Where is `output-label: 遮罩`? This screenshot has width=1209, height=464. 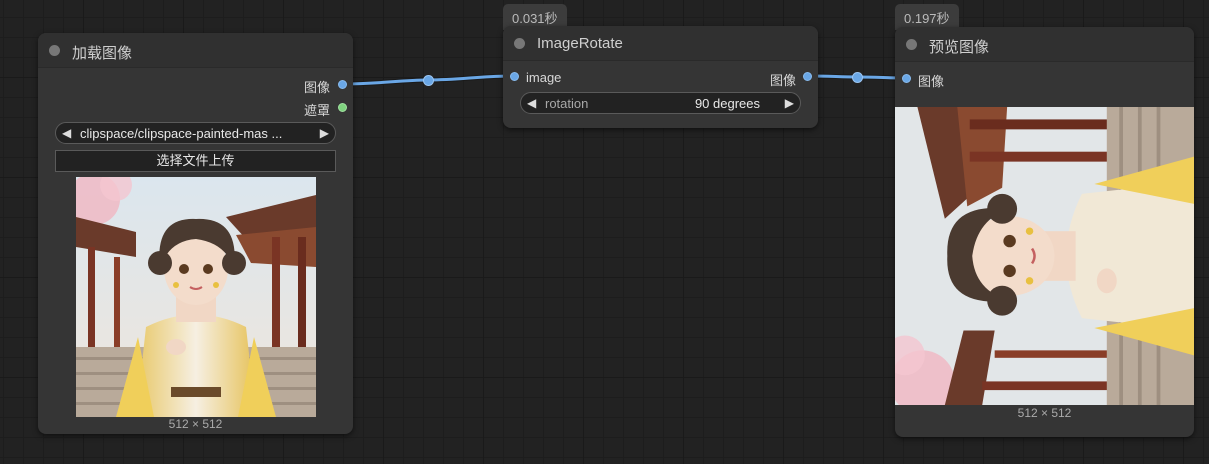
output-label: 遮罩 is located at coordinates (316, 110).